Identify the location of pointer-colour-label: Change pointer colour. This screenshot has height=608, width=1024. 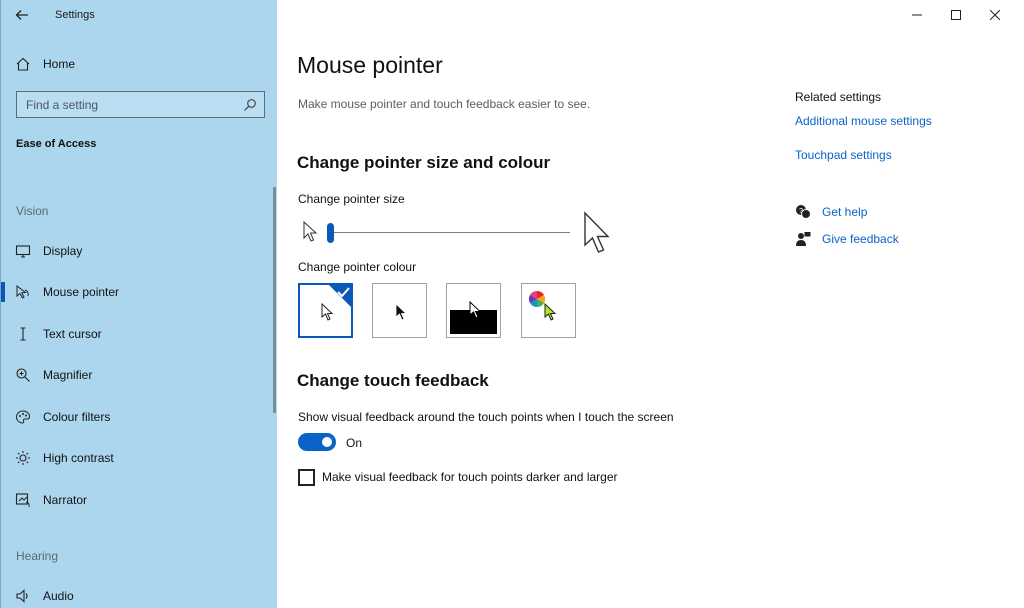
(357, 267).